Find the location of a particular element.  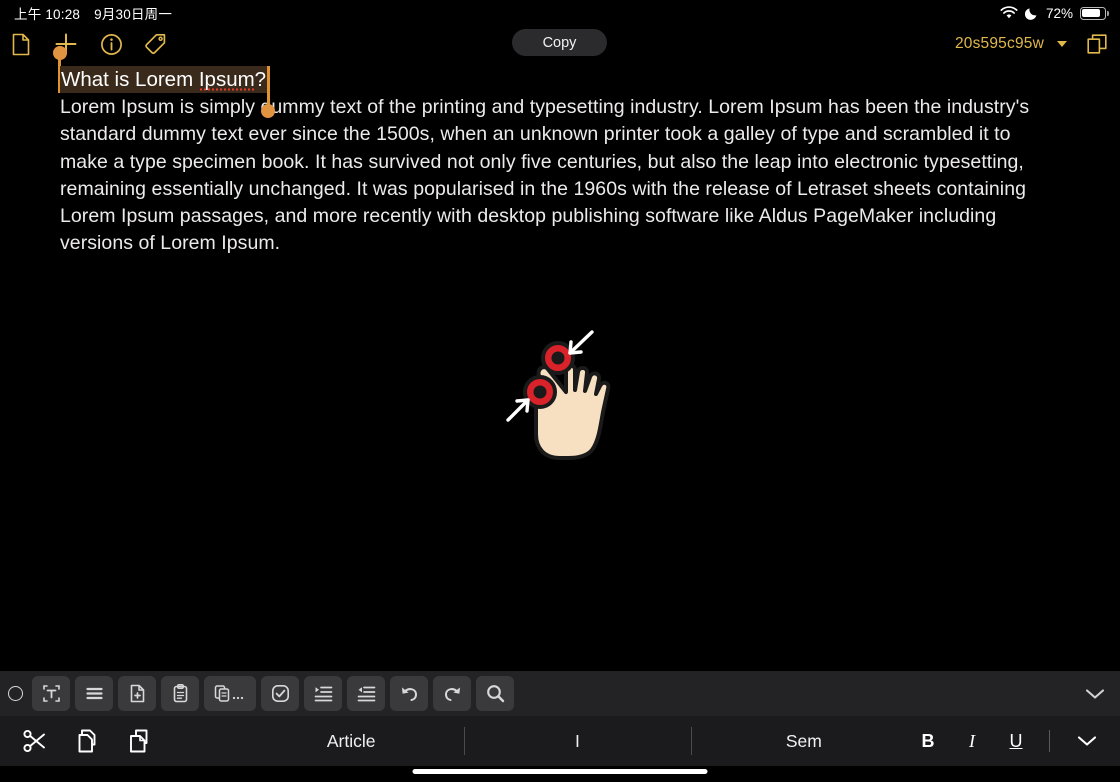

top-toolbar: Copy 20s595c95w is located at coordinates (560, 44).